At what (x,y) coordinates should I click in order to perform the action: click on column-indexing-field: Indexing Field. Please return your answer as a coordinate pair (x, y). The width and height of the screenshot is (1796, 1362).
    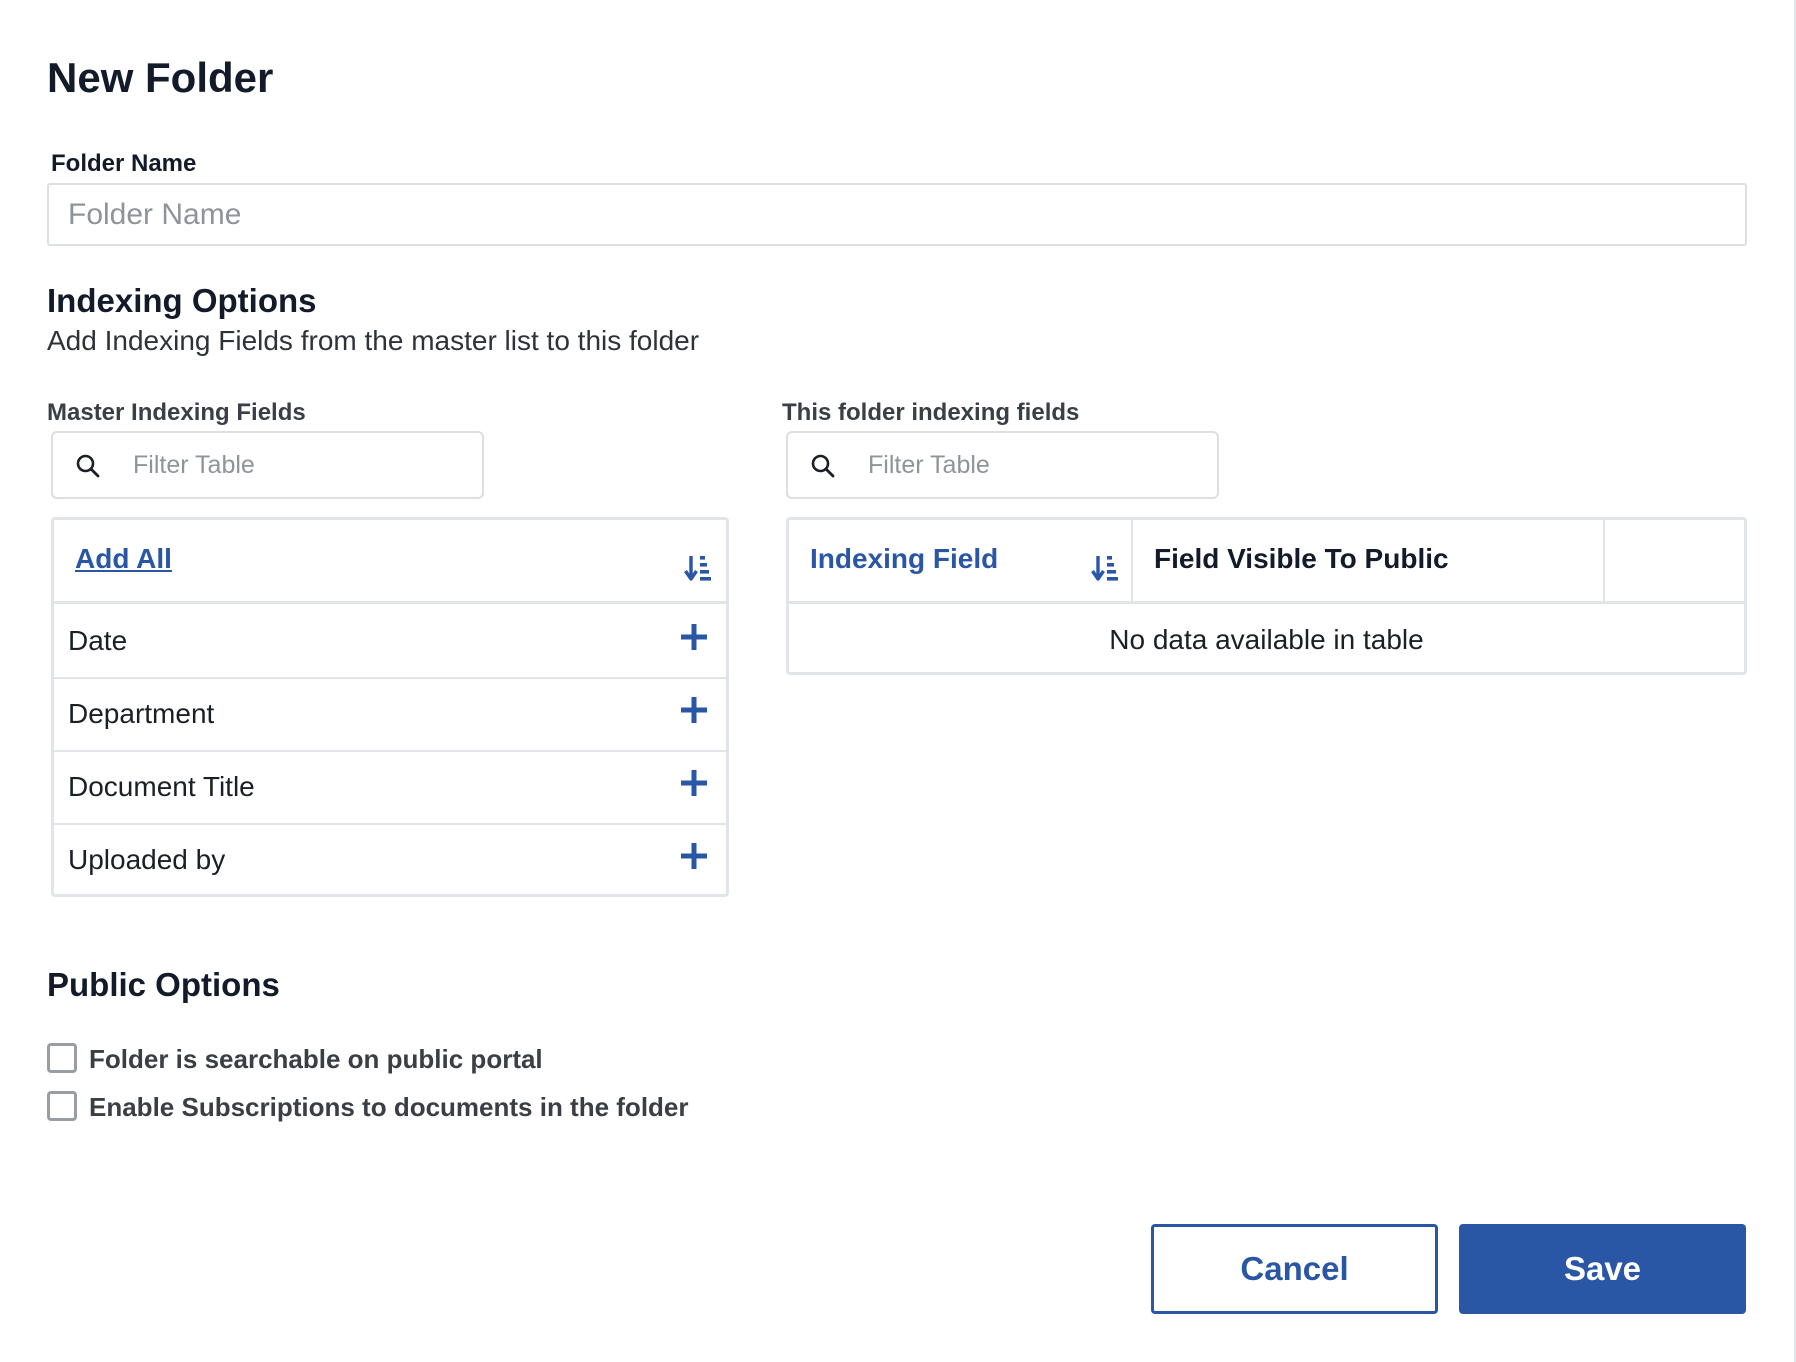
    Looking at the image, I should click on (960, 560).